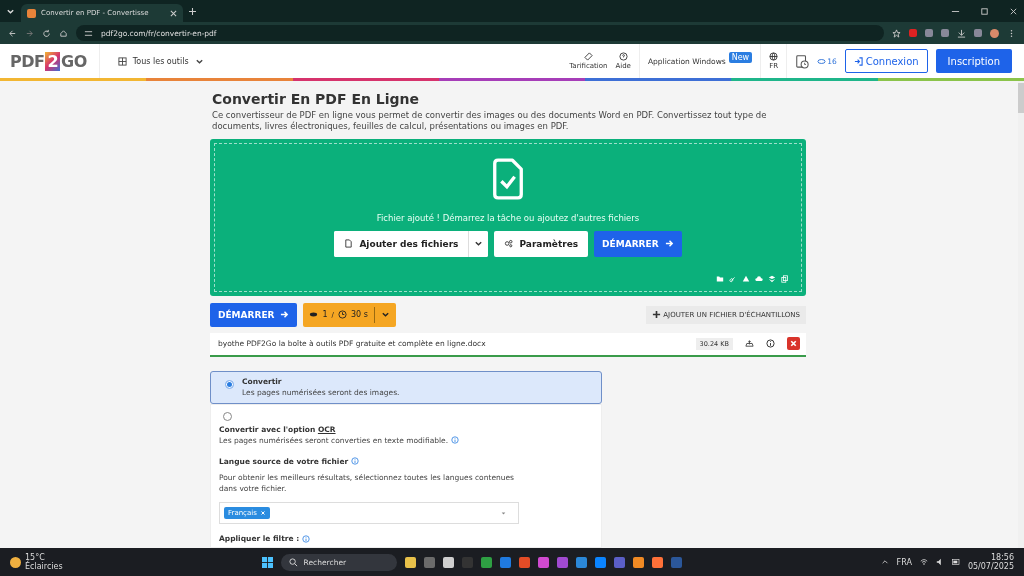 The image size is (1024, 576). I want to click on download-icon, so click(961, 33).